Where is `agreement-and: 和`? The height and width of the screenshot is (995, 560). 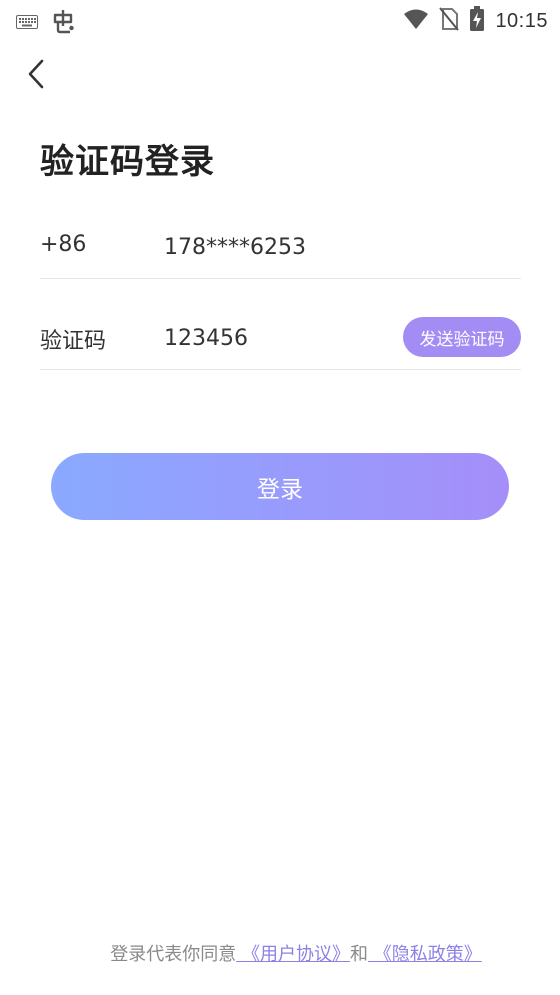
agreement-and: 和 is located at coordinates (359, 954).